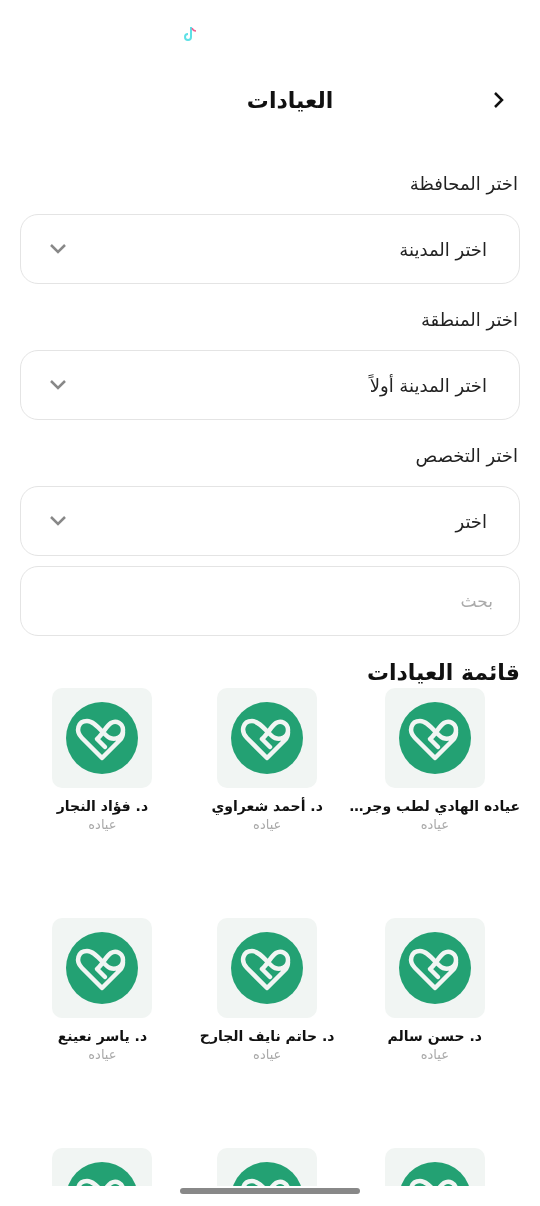  I want to click on dropdown-field: اختر, so click(270, 521).